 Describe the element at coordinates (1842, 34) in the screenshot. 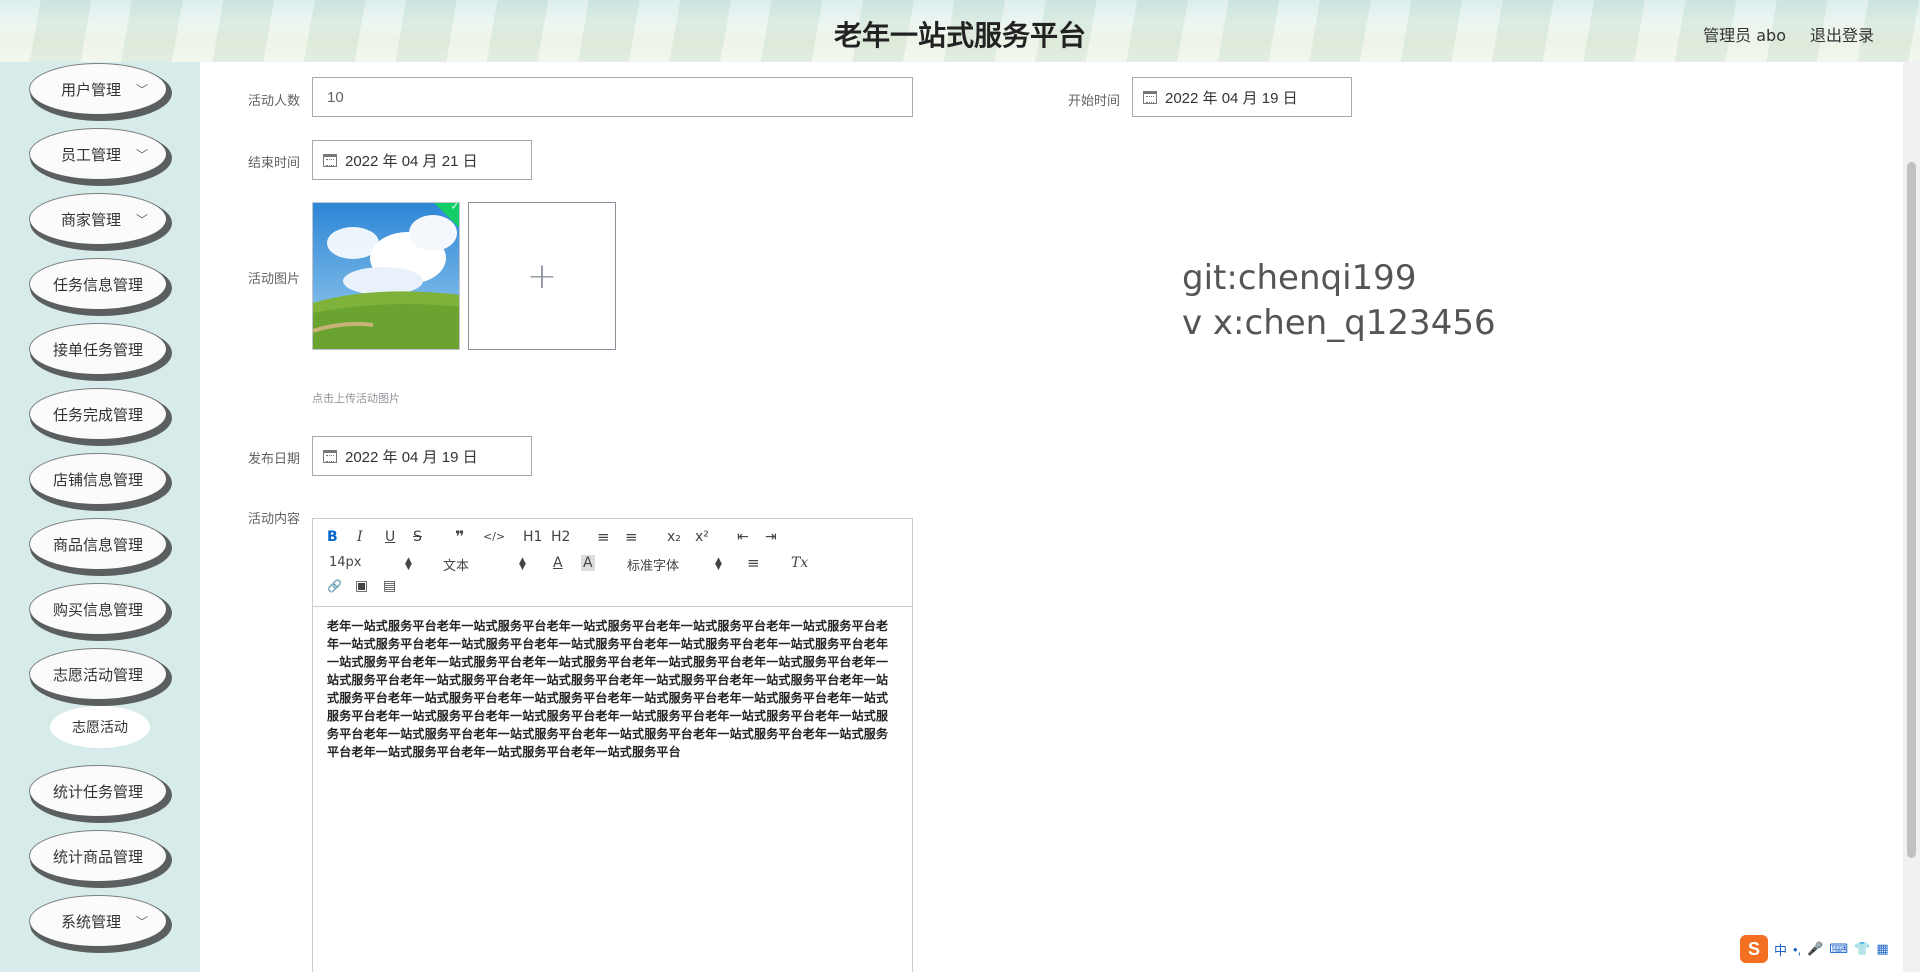

I see `logout-link: 退出登录` at that location.